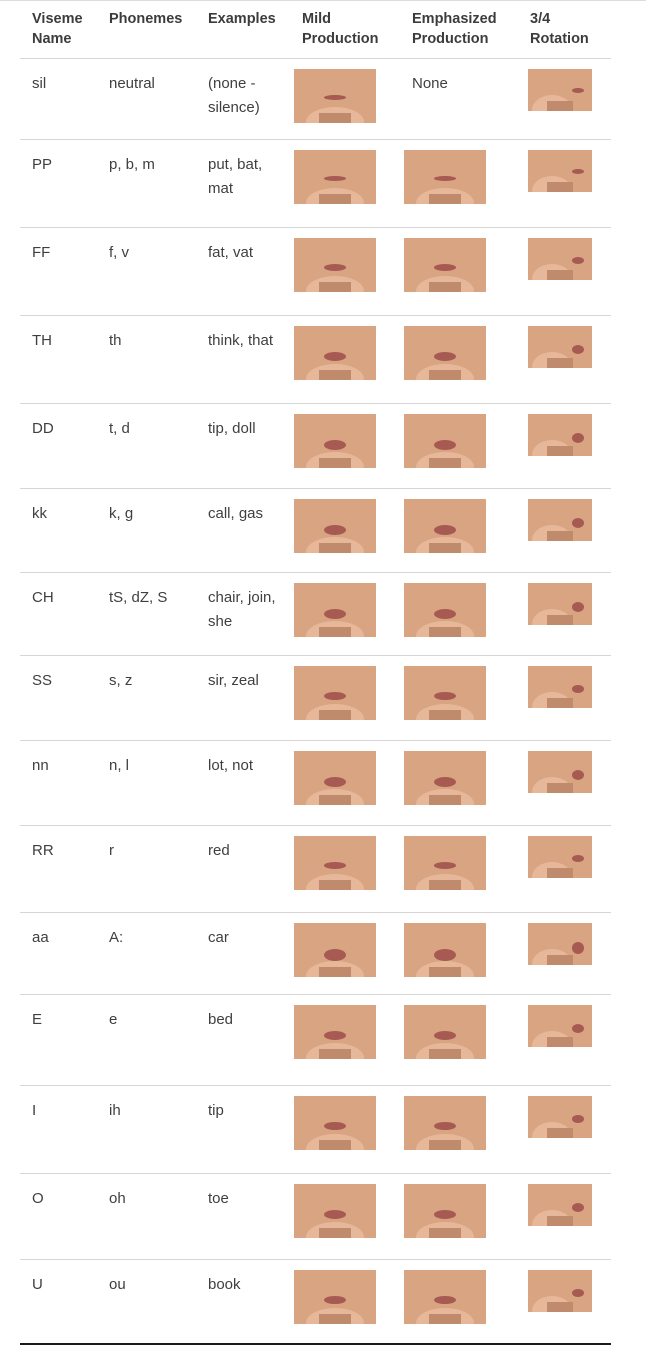 This screenshot has height=1364, width=646. I want to click on viseme-name: RR, so click(58, 869).